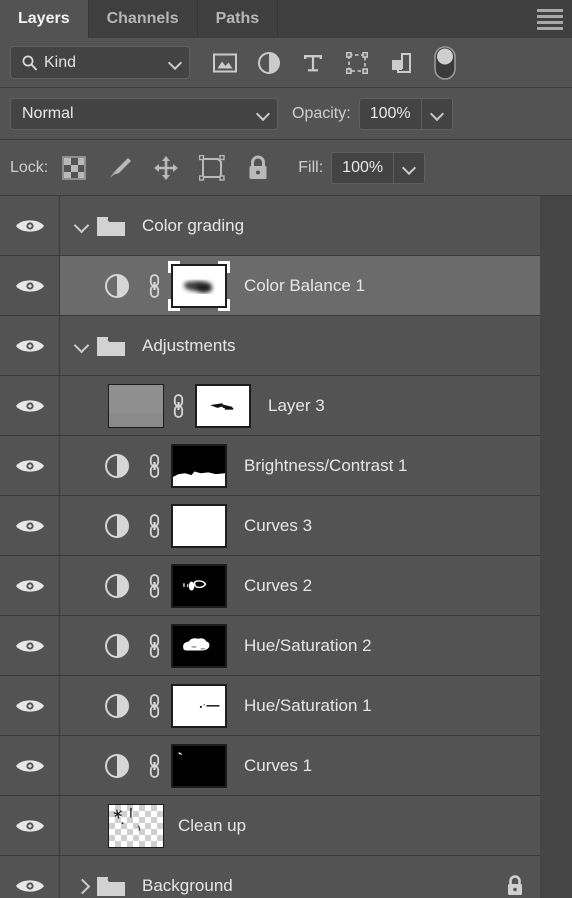 Image resolution: width=572 pixels, height=898 pixels. What do you see at coordinates (363, 167) in the screenshot?
I see `fill-value: 100%` at bounding box center [363, 167].